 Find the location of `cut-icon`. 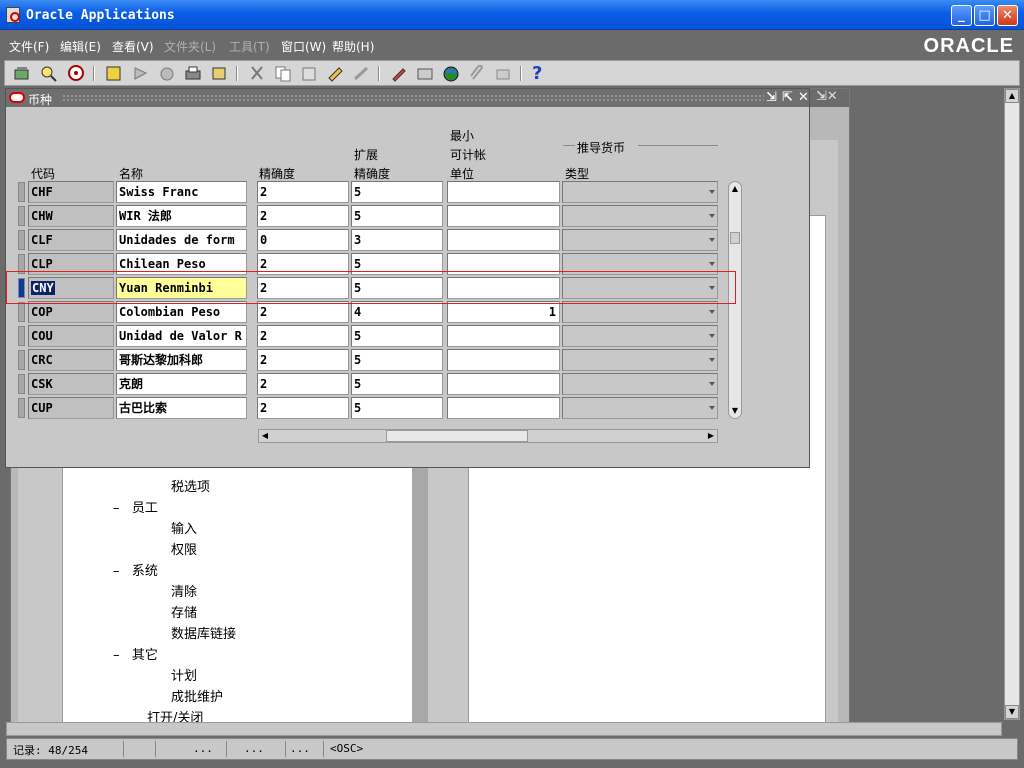

cut-icon is located at coordinates (257, 73).